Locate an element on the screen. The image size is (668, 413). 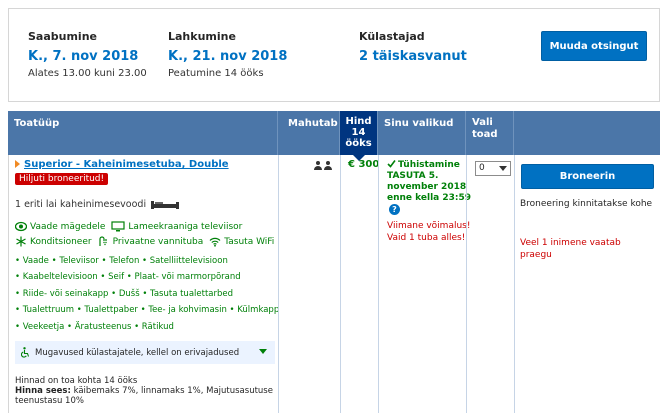
feature-label: Konditsioneer is located at coordinates (61, 241).